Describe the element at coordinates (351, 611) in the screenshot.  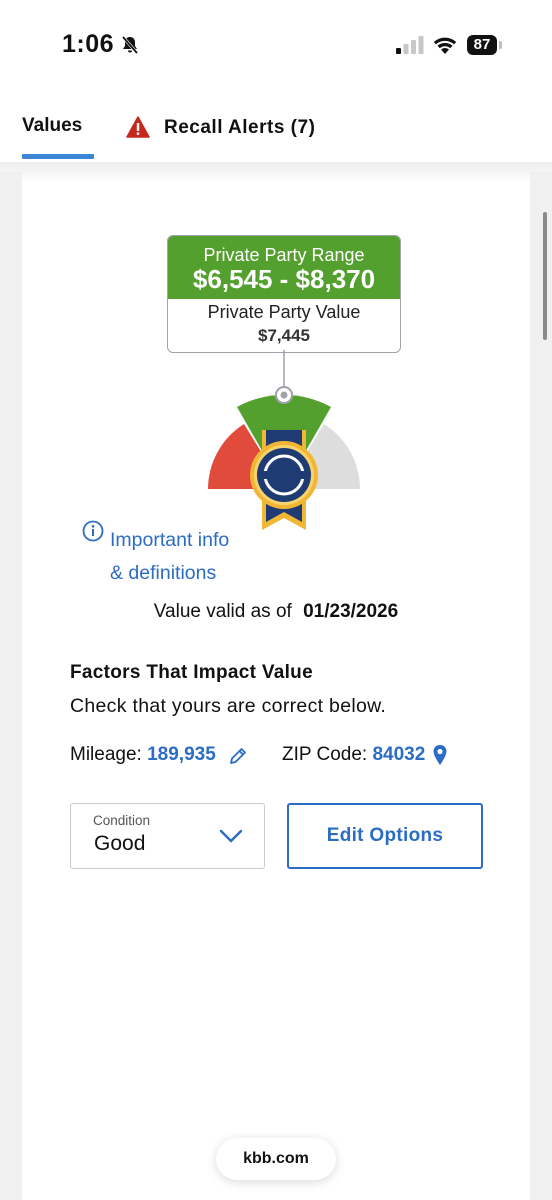
I see `value-valid-date: 01/23/2026` at that location.